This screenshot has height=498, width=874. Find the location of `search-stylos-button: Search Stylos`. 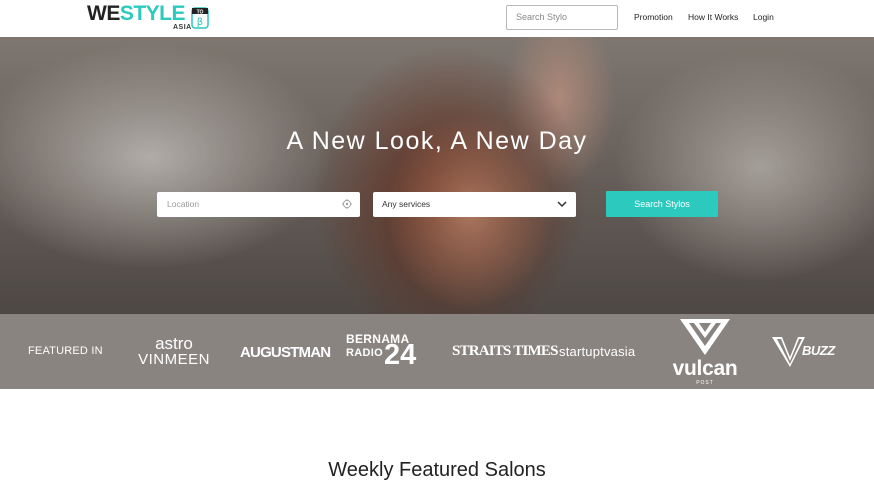

search-stylos-button: Search Stylos is located at coordinates (662, 204).